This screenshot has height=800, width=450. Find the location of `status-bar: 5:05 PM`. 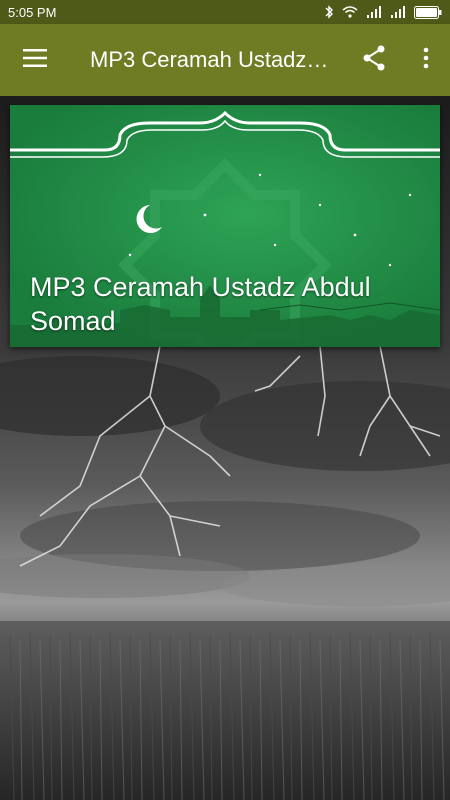

status-bar: 5:05 PM is located at coordinates (225, 12).